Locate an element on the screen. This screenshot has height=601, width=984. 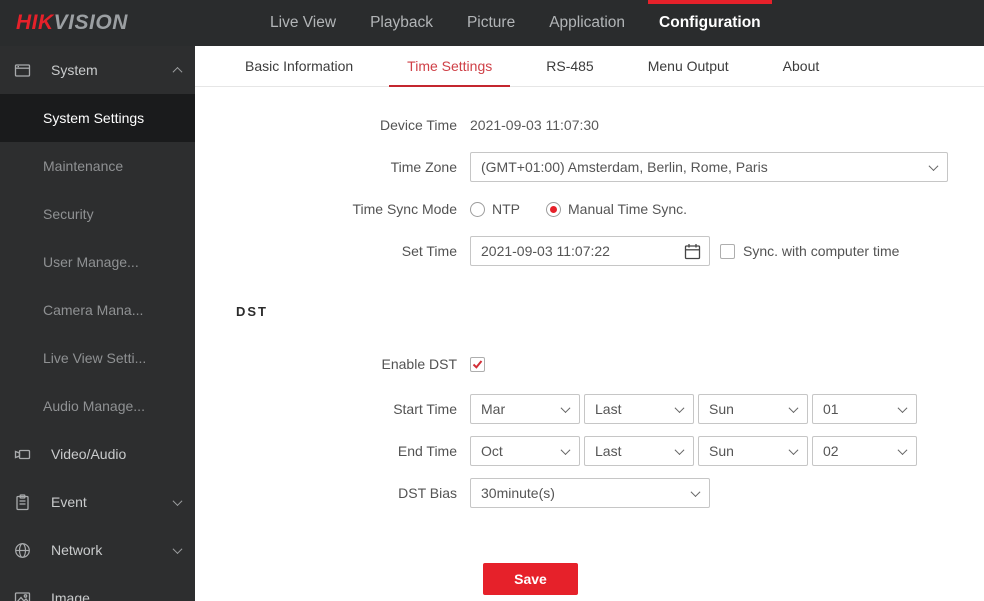
nav-application: Application is located at coordinates (587, 23).